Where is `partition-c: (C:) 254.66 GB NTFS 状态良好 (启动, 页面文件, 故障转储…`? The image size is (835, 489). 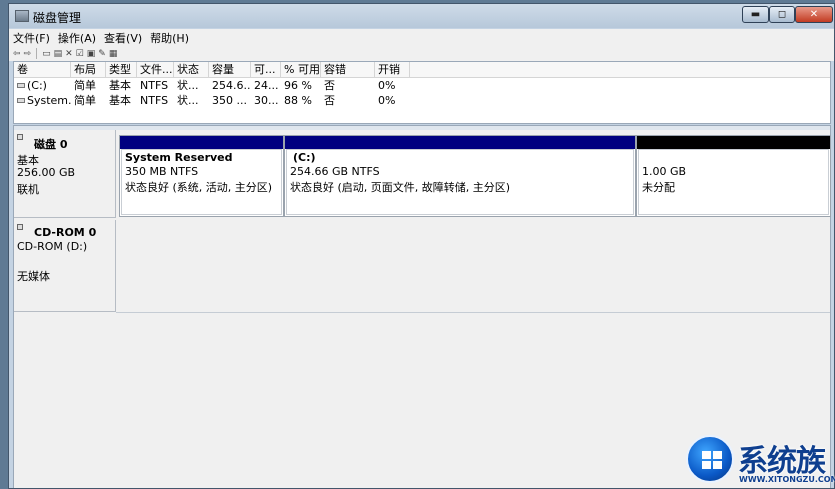 partition-c: (C:) 254.66 GB NTFS 状态良好 (启动, 页面文件, 故障转储… is located at coordinates (460, 176).